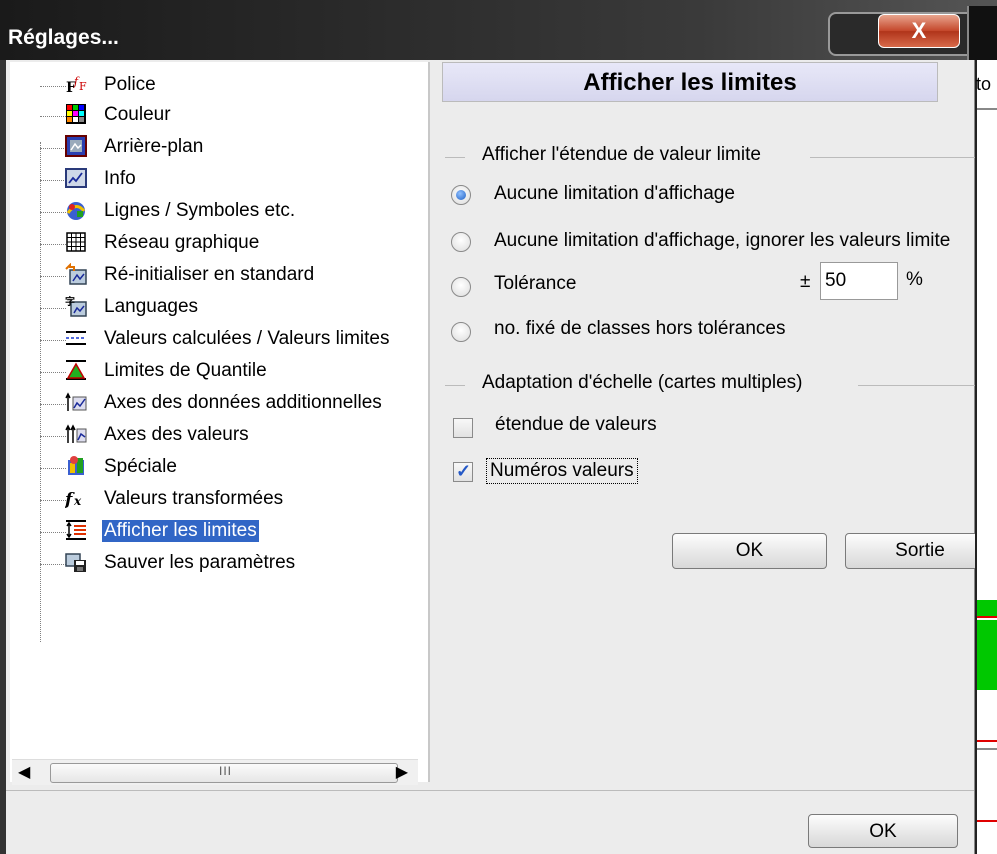  Describe the element at coordinates (176, 434) in the screenshot. I see `tree-item-label: Axes des valeurs` at that location.